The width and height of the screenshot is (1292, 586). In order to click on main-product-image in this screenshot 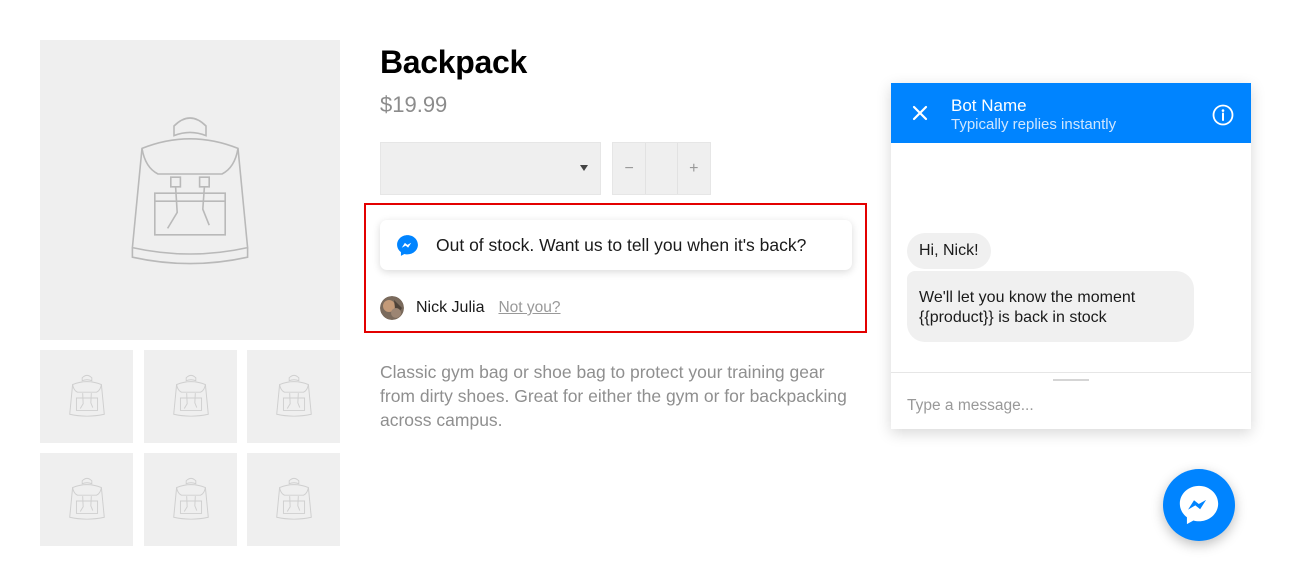, I will do `click(190, 190)`.